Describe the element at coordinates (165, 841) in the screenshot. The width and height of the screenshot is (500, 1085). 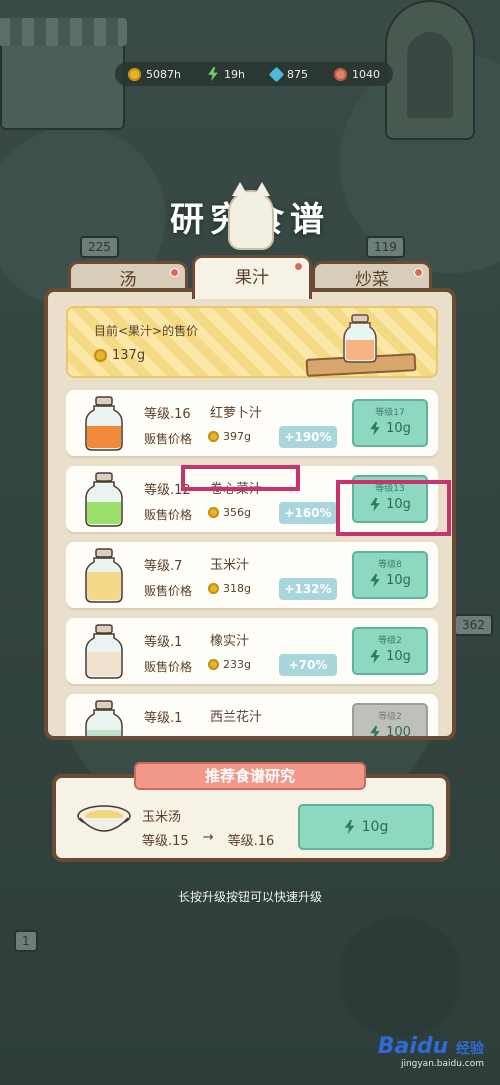
I see `from-level: 等级.15` at that location.